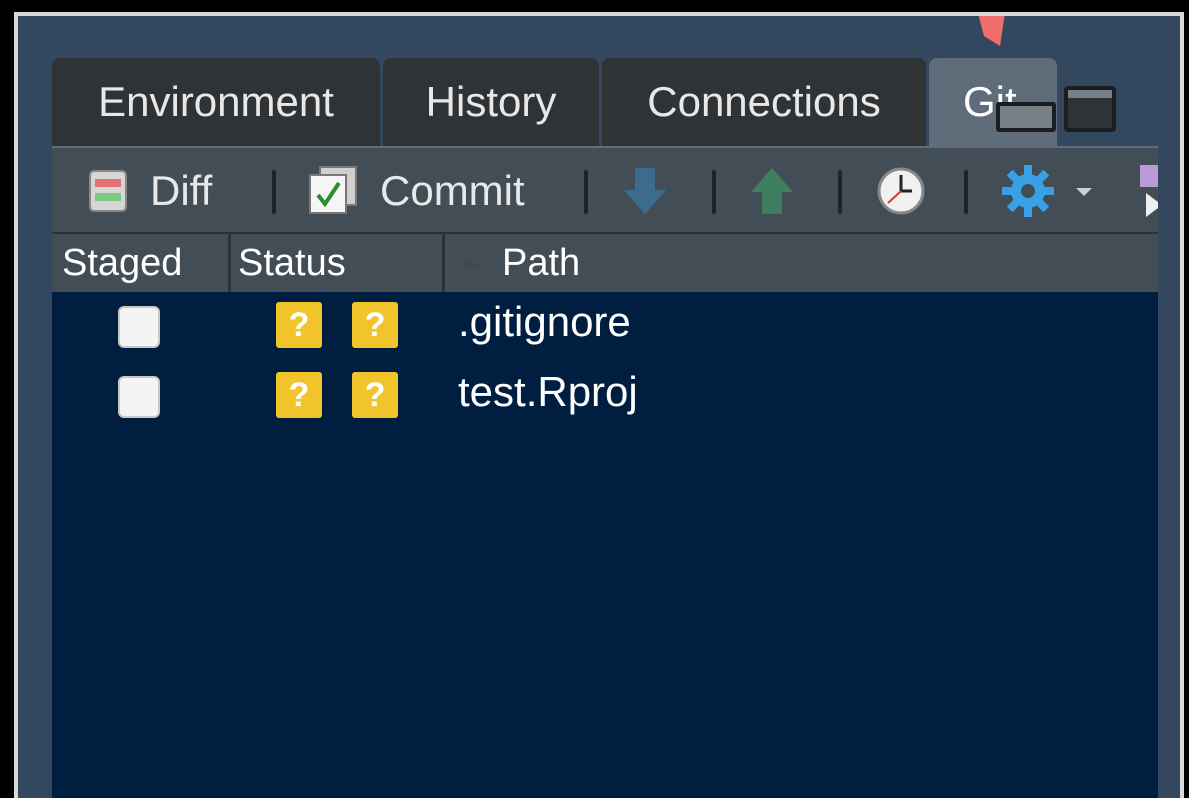 This screenshot has height=798, width=1189. I want to click on push-button, so click(772, 191).